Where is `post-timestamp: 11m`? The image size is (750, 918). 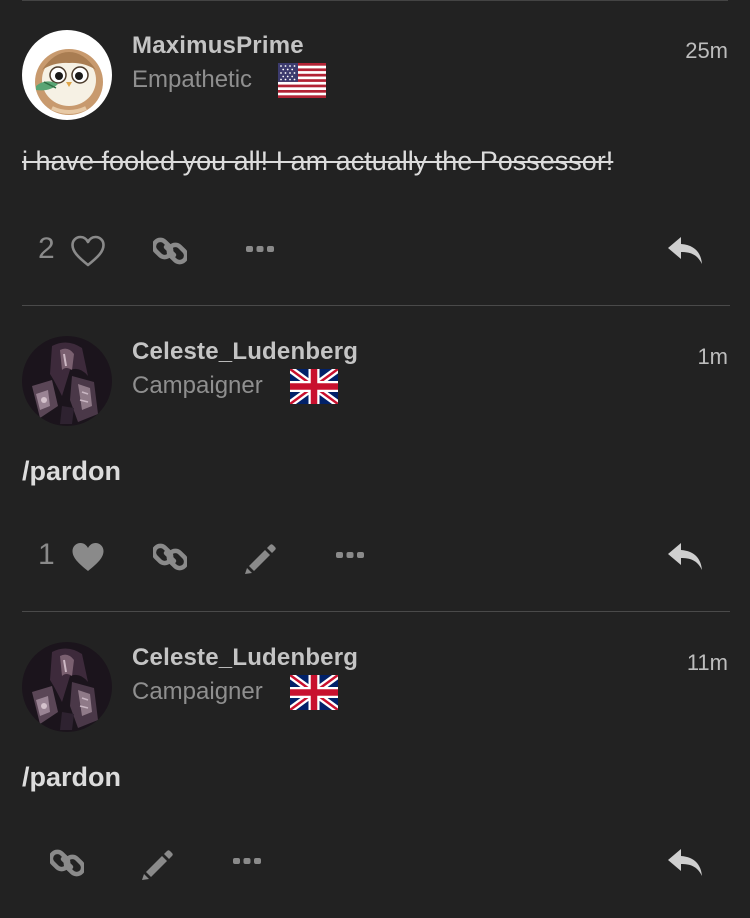
post-timestamp: 11m is located at coordinates (707, 663).